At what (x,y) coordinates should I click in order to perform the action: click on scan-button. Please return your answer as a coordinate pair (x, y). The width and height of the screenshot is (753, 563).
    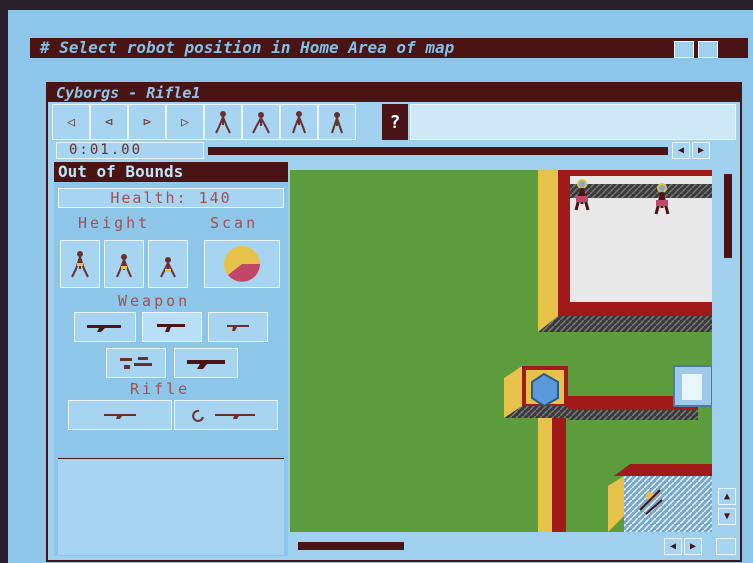
    Looking at the image, I should click on (242, 264).